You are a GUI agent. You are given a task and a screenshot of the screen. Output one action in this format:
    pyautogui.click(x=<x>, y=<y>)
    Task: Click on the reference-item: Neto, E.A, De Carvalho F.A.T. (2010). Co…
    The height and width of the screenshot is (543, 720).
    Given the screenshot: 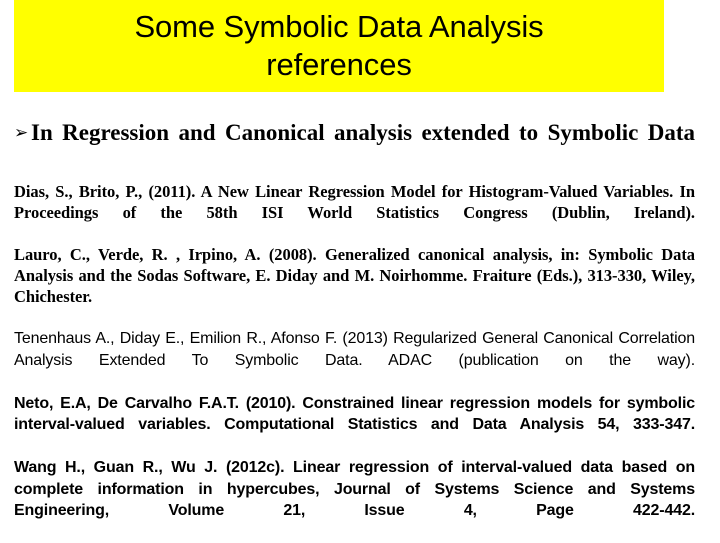 What is the action you would take?
    pyautogui.click(x=354, y=414)
    